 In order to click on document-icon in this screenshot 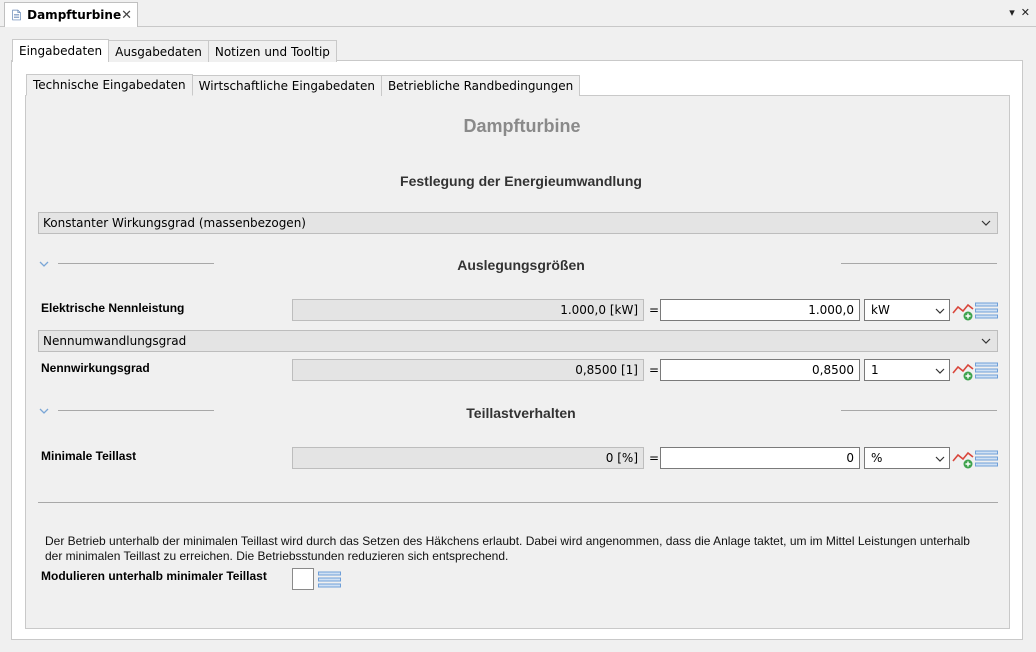, I will do `click(16, 15)`.